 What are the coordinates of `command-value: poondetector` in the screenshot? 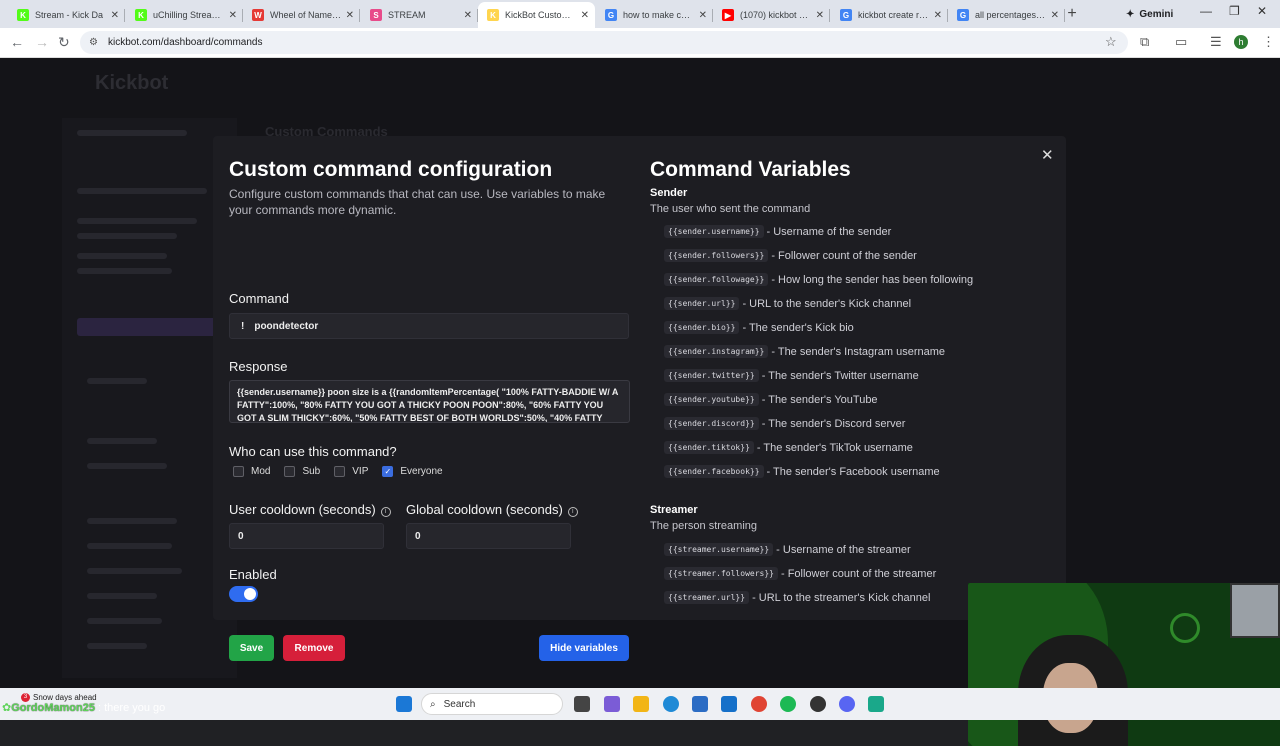 It's located at (286, 326).